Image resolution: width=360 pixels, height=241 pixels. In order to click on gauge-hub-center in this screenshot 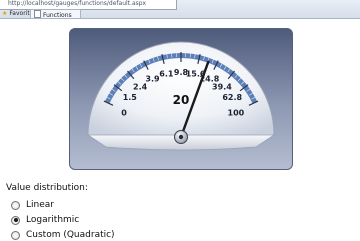, I will do `click(181, 137)`.